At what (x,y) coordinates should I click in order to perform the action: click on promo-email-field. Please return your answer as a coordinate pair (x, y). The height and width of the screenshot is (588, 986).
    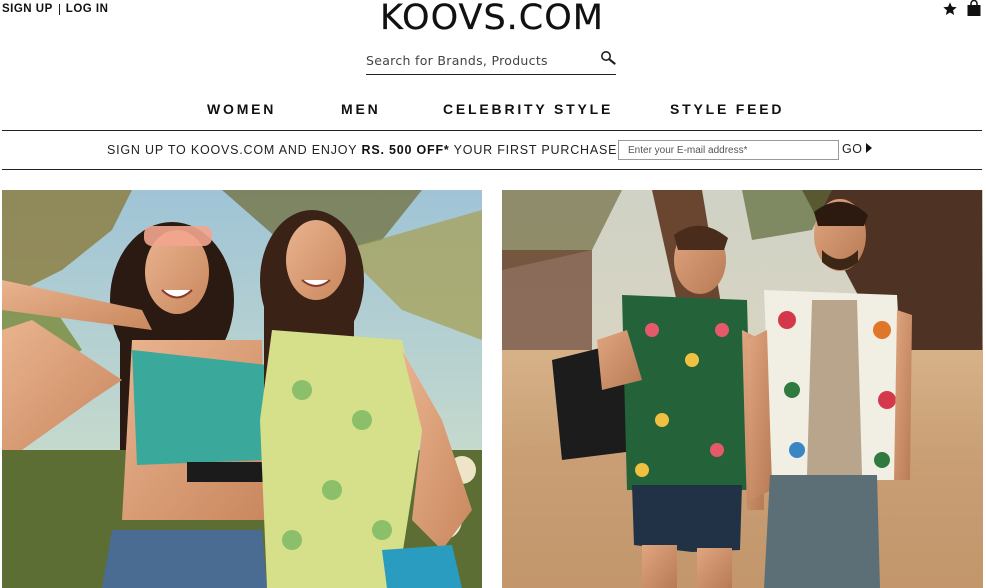
    Looking at the image, I should click on (728, 150).